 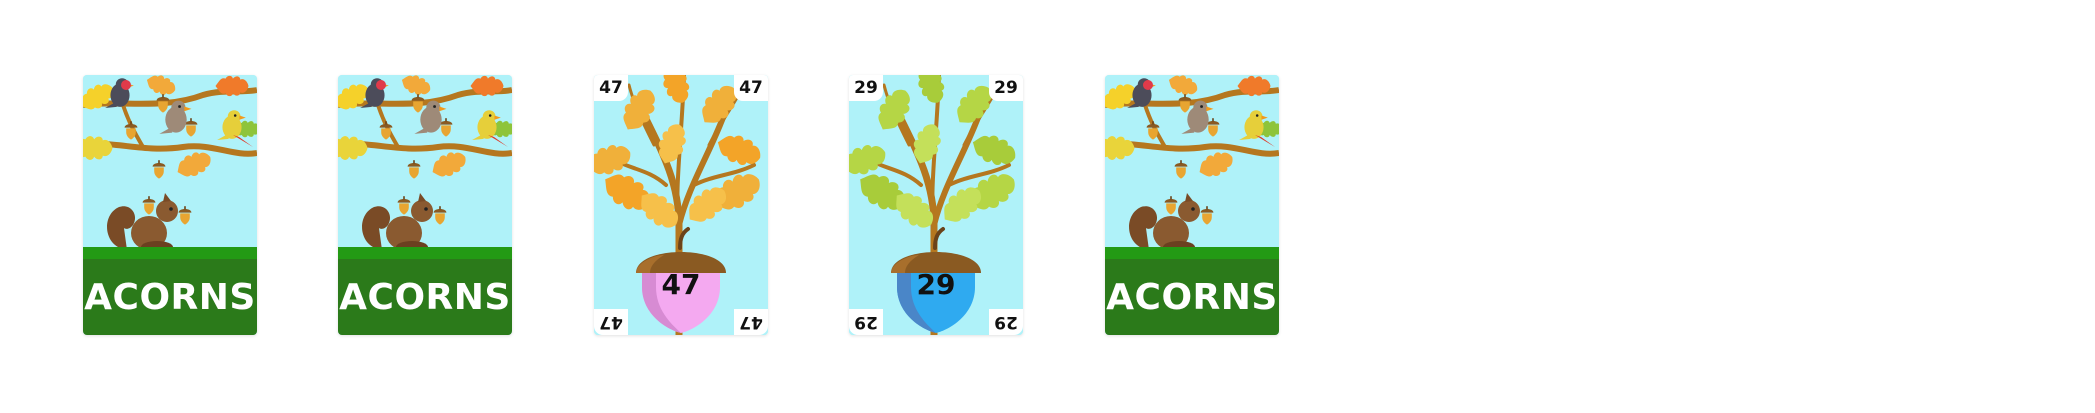 What do you see at coordinates (1006, 322) in the screenshot?
I see `corner-value-bottom-right: 29` at bounding box center [1006, 322].